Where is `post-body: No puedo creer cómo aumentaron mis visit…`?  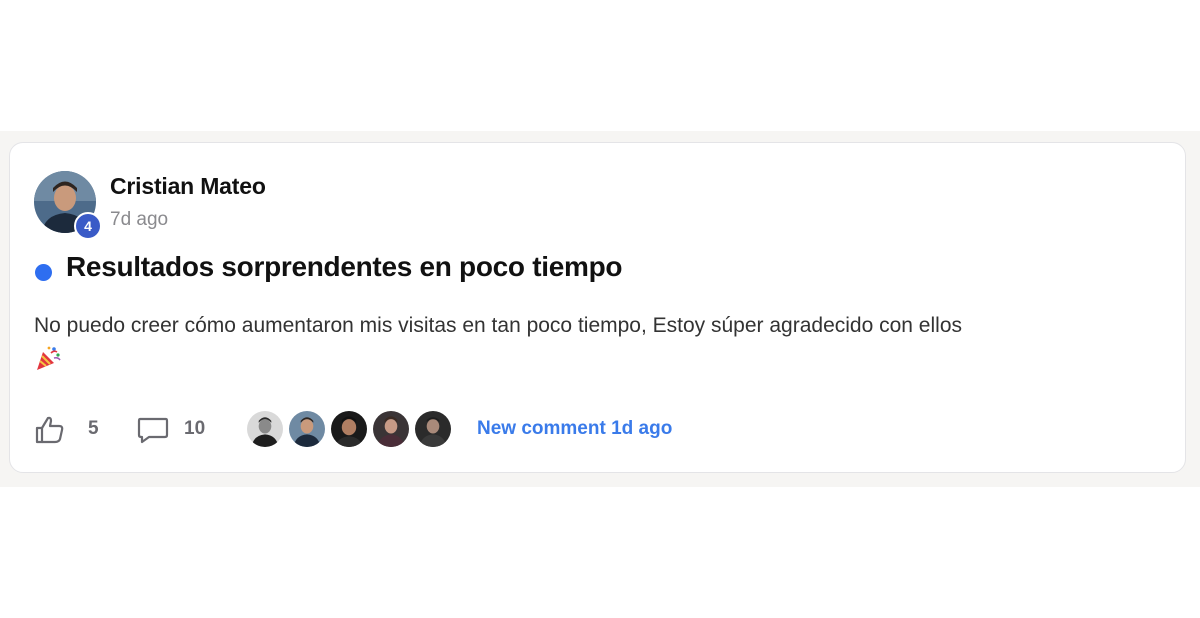
post-body: No puedo creer cómo aumentaron mis visit… is located at coordinates (589, 343).